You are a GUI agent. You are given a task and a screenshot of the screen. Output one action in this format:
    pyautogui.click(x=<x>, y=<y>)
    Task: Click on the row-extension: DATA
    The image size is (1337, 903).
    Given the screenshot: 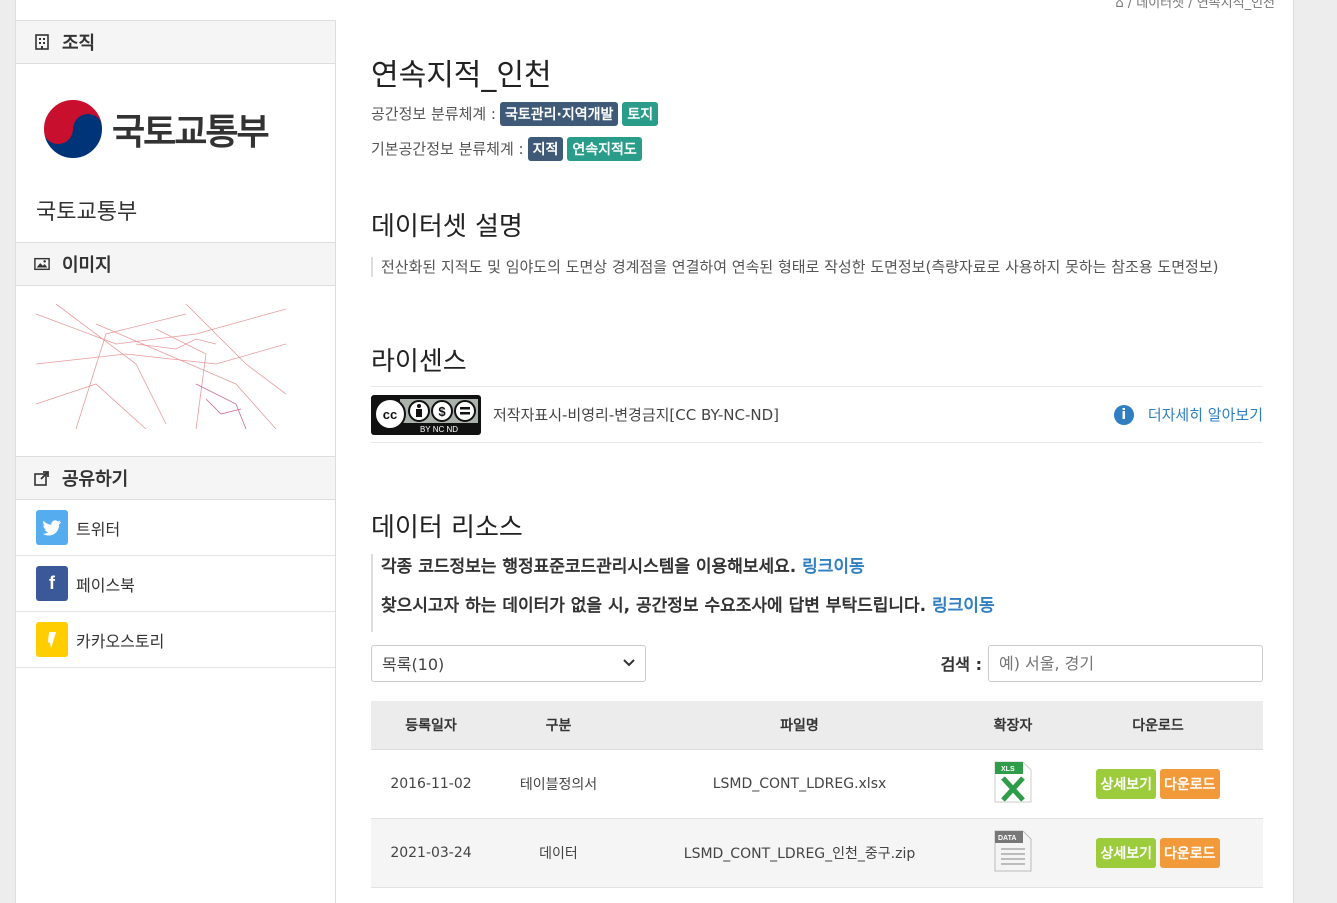 What is the action you would take?
    pyautogui.click(x=1013, y=853)
    